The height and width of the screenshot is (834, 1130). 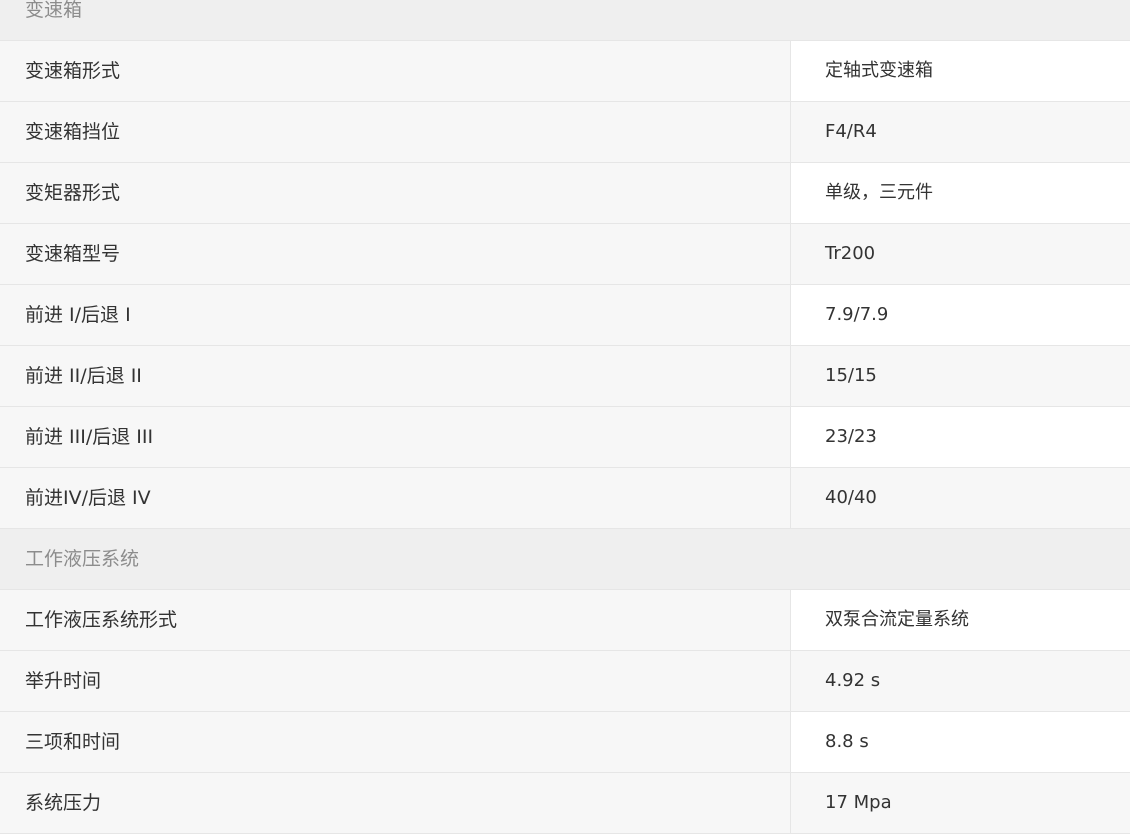 I want to click on table-row: 前进 I/后退 I 7.9/7.9, so click(x=565, y=315).